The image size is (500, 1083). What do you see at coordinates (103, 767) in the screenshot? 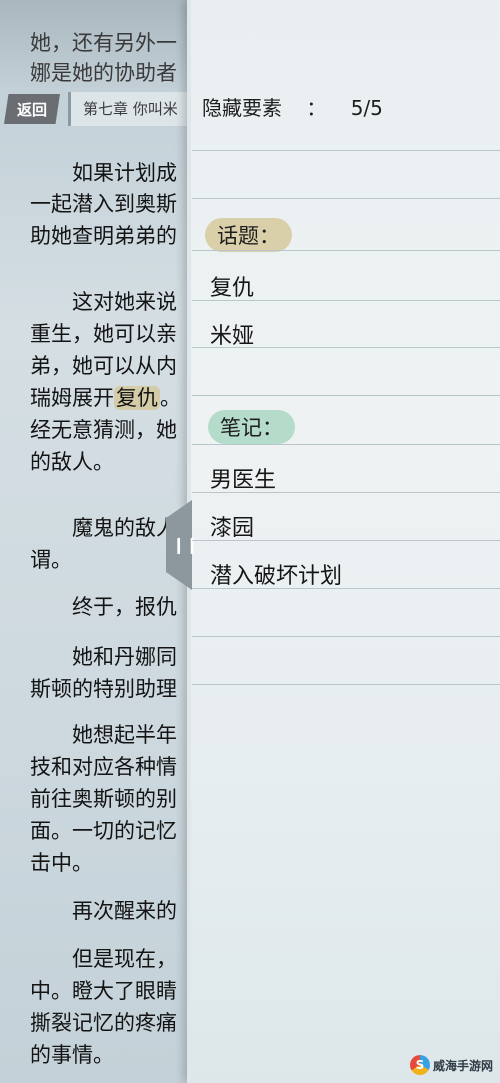
I see `reader-line: 技和对应各种情` at bounding box center [103, 767].